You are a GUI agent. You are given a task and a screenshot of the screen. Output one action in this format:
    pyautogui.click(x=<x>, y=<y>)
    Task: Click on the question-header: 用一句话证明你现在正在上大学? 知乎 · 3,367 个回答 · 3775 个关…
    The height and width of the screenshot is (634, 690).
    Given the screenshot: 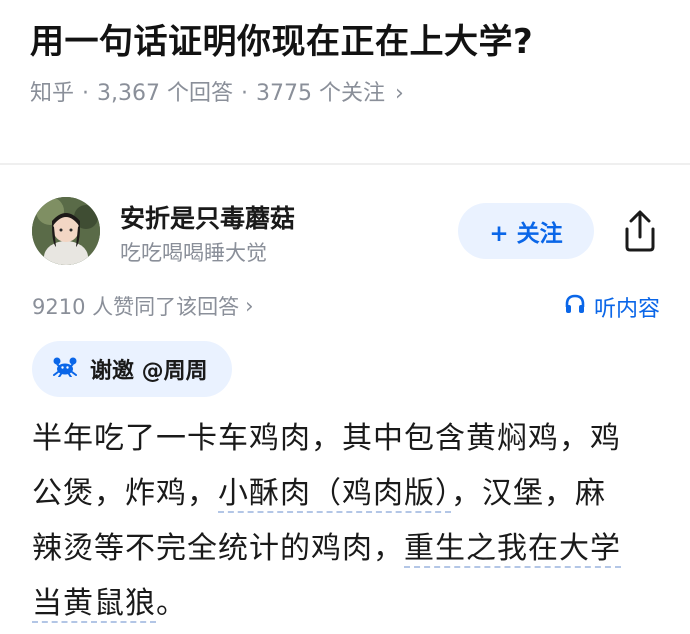 What is the action you would take?
    pyautogui.click(x=345, y=64)
    